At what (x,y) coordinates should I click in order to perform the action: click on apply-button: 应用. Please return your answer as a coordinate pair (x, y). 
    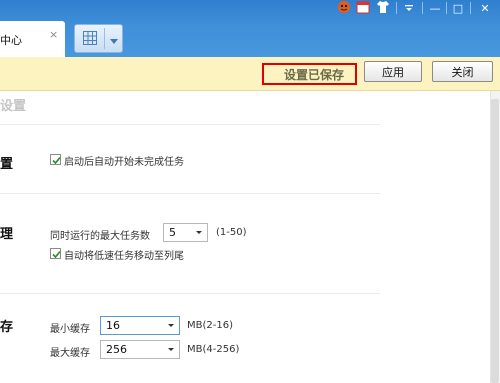
    Looking at the image, I should click on (393, 71).